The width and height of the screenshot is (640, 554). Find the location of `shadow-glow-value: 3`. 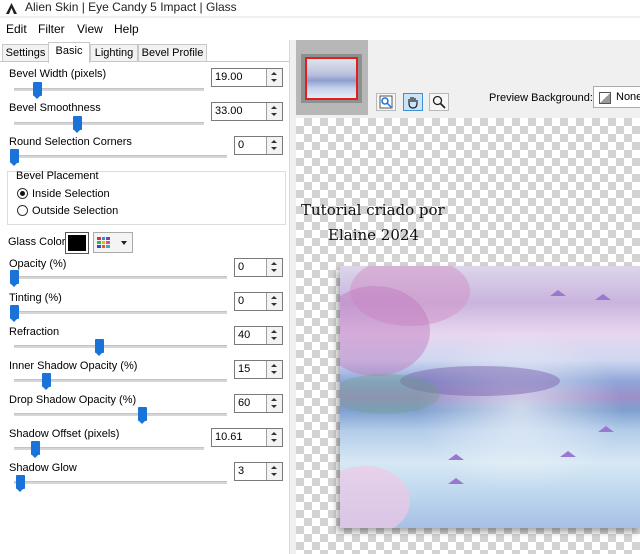

shadow-glow-value: 3 is located at coordinates (241, 471).